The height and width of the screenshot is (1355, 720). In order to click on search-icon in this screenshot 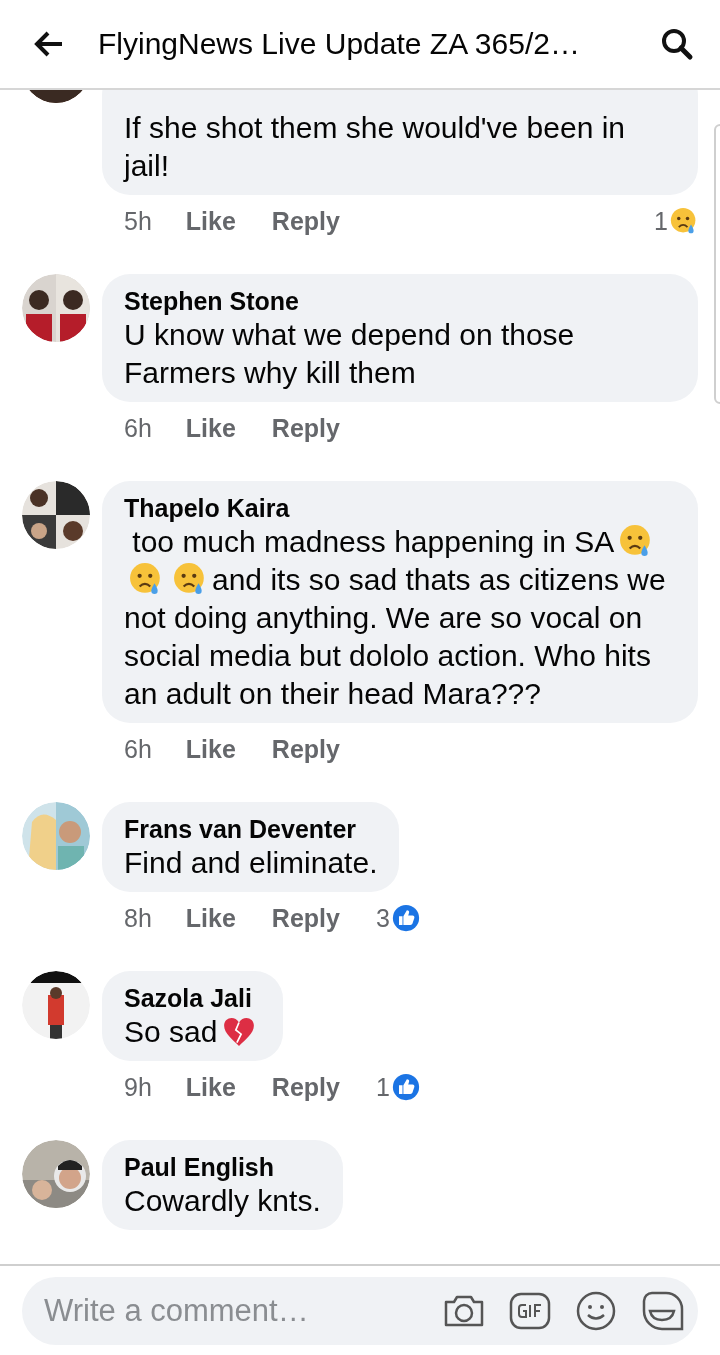, I will do `click(677, 44)`.